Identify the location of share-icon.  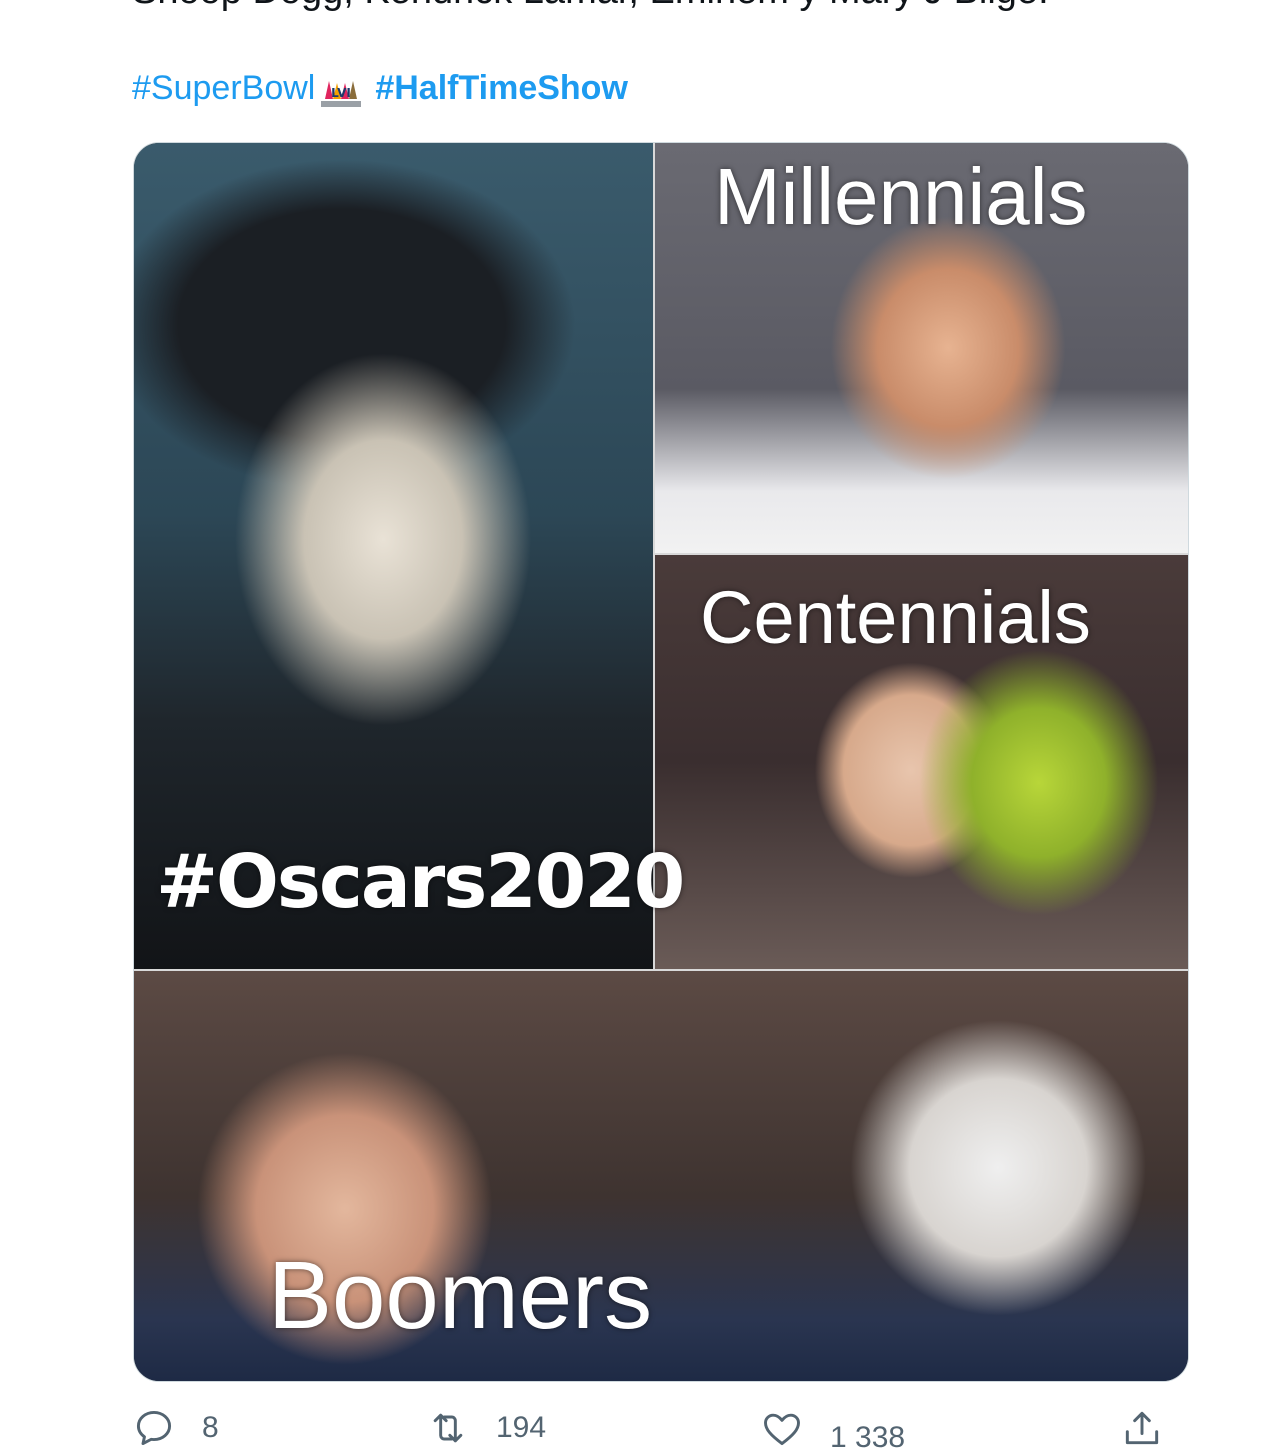
(1142, 1428).